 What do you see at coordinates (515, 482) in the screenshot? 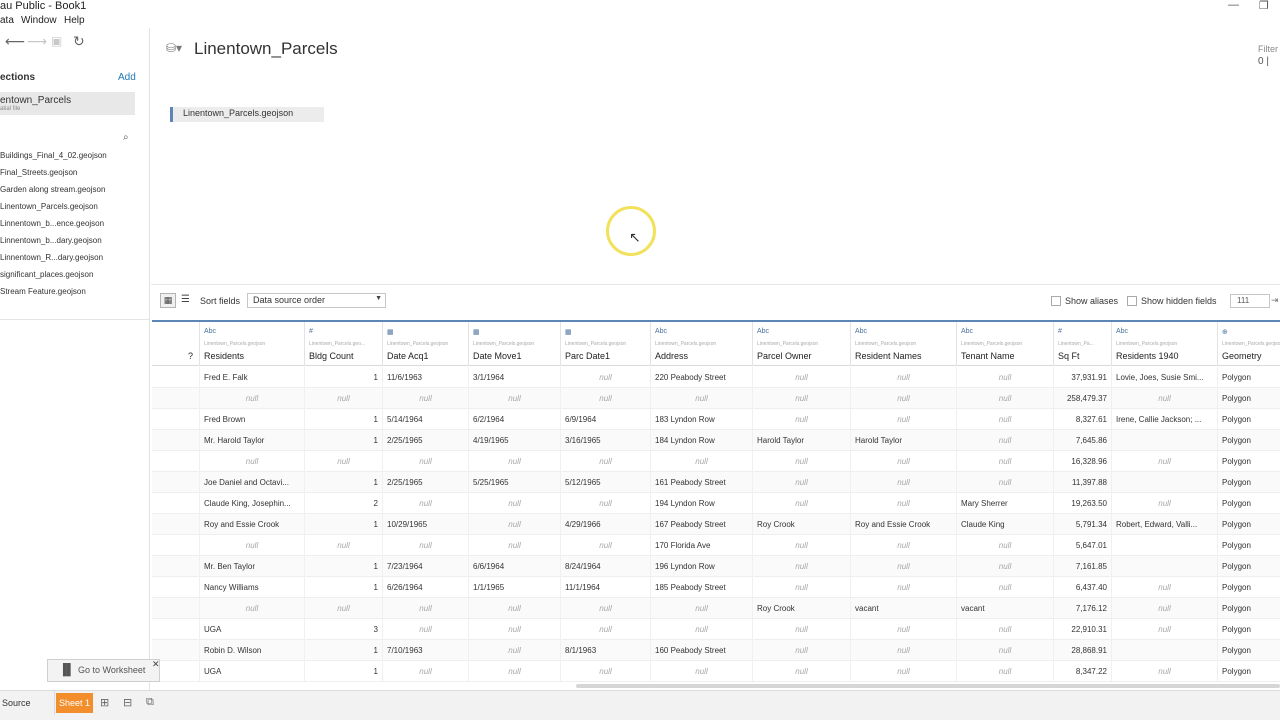
I see `table-cell: 5/25/1965` at bounding box center [515, 482].